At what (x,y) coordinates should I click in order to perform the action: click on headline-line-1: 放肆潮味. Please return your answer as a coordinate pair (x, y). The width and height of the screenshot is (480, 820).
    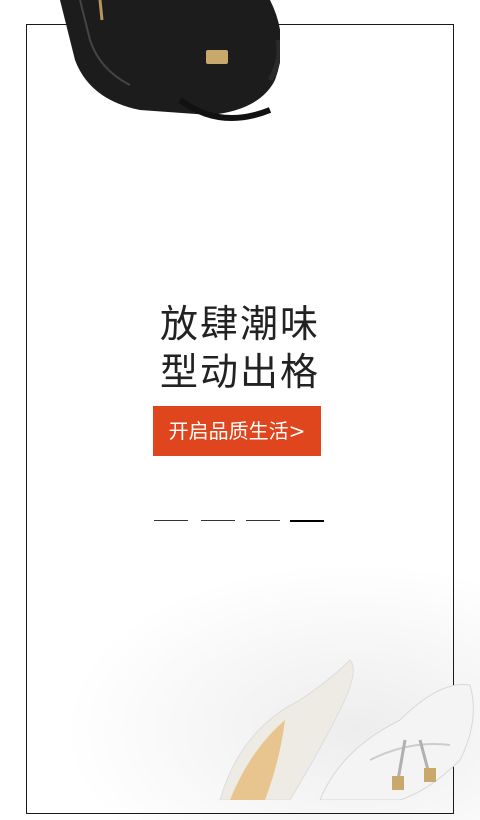
    Looking at the image, I should click on (239, 324).